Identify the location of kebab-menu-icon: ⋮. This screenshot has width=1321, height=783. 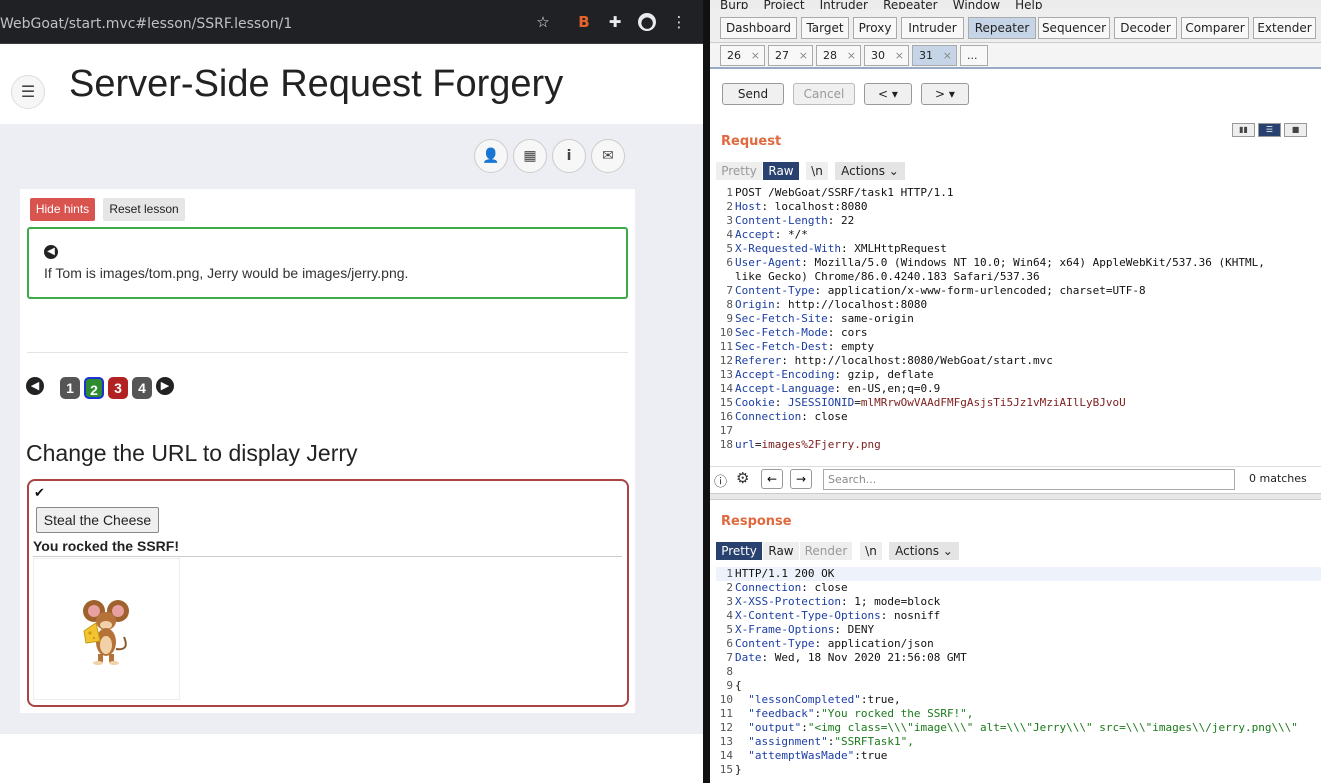
(679, 22).